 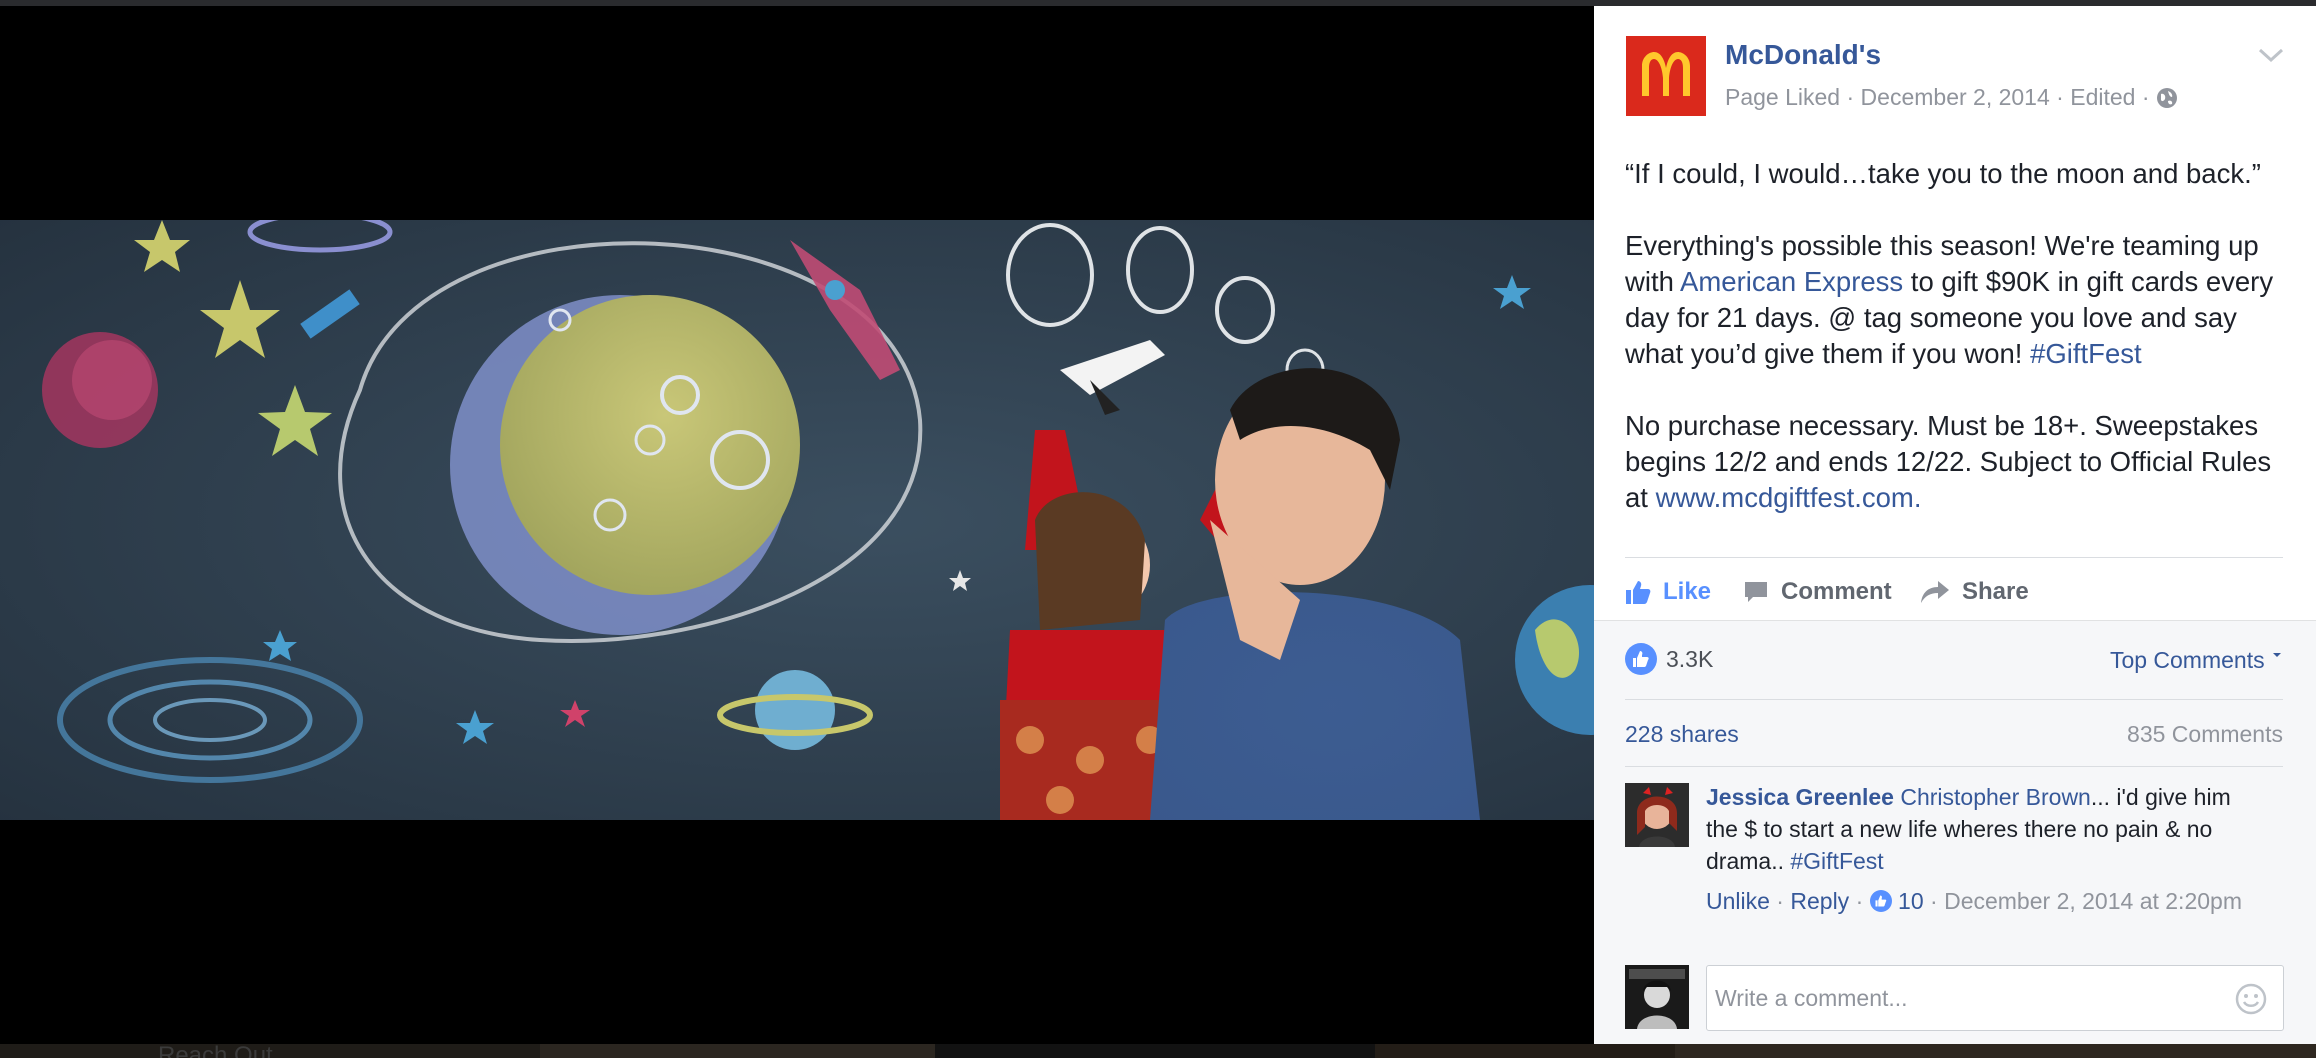 What do you see at coordinates (1791, 281) in the screenshot?
I see `american-express-link: American Express` at bounding box center [1791, 281].